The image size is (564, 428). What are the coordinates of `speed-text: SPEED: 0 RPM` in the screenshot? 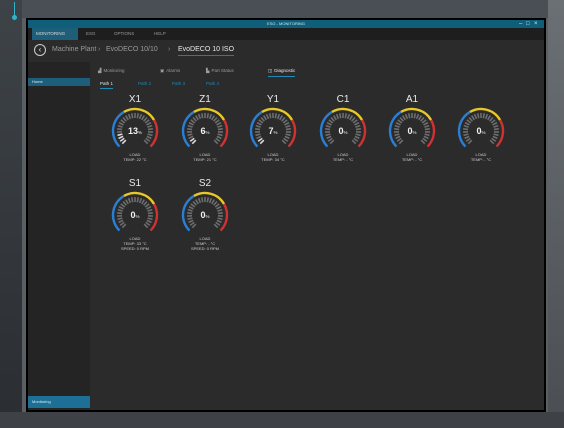 It's located at (134, 248).